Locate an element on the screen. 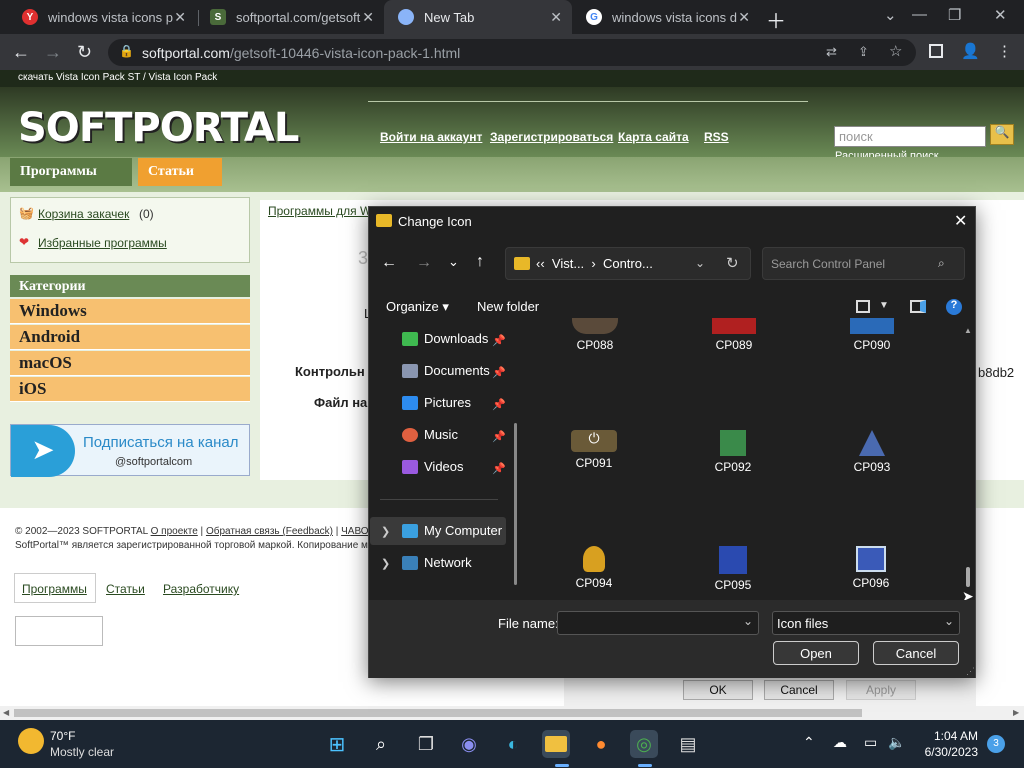  profile-icon: 👤 is located at coordinates (970, 51).